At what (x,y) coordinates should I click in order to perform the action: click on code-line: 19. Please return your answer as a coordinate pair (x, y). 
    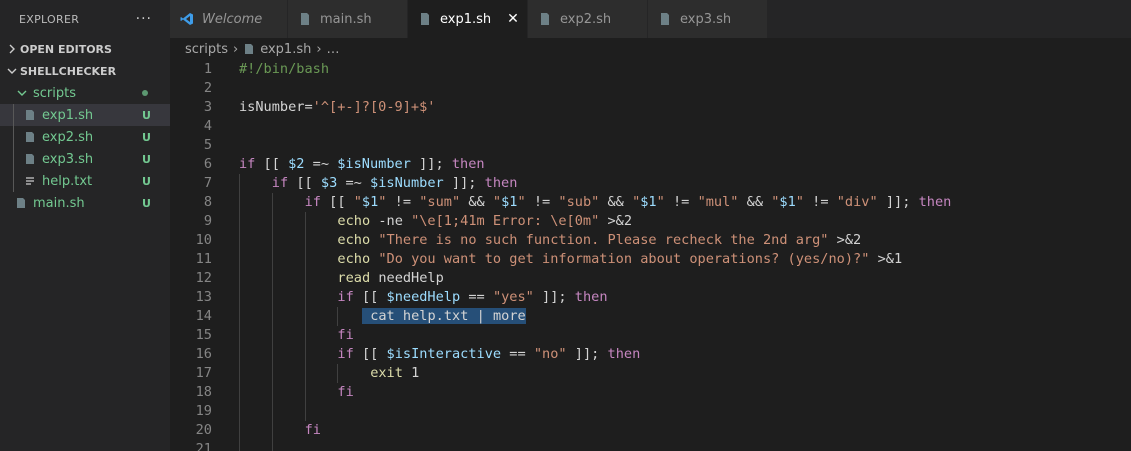
    Looking at the image, I should click on (650, 411).